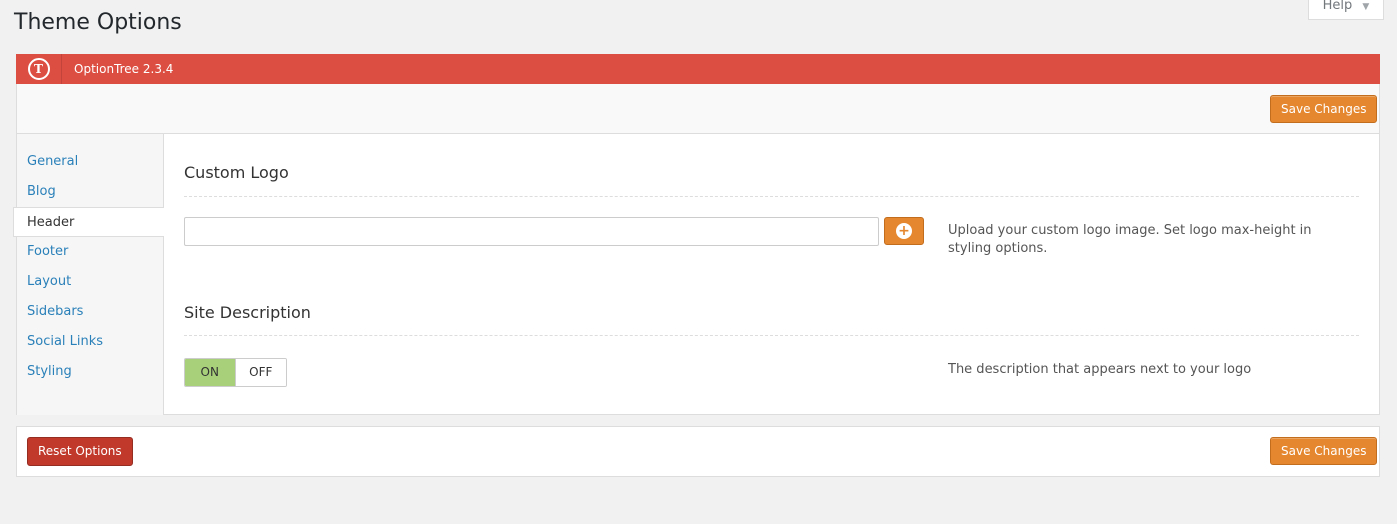  I want to click on help-tab-button: Help ▼, so click(1346, 10).